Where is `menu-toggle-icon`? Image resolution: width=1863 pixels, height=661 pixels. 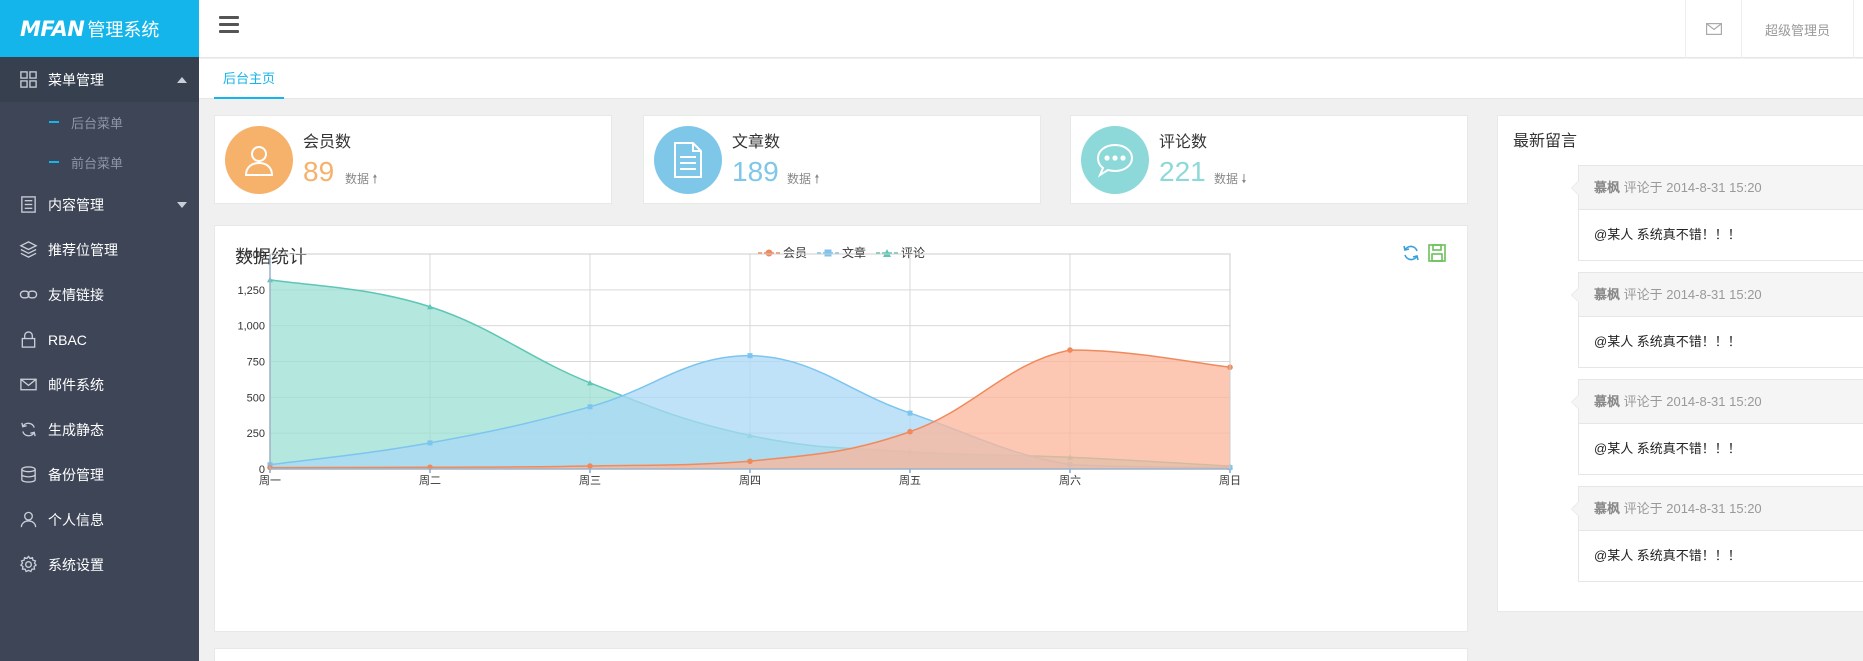 menu-toggle-icon is located at coordinates (229, 27).